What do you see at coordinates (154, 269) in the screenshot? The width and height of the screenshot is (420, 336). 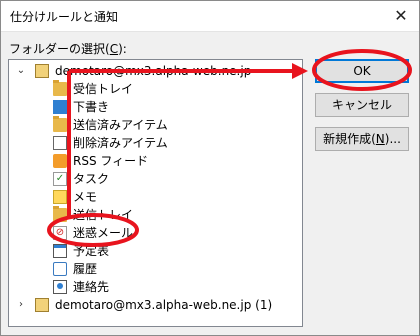 I see `tree-folder-history: 履歴` at bounding box center [154, 269].